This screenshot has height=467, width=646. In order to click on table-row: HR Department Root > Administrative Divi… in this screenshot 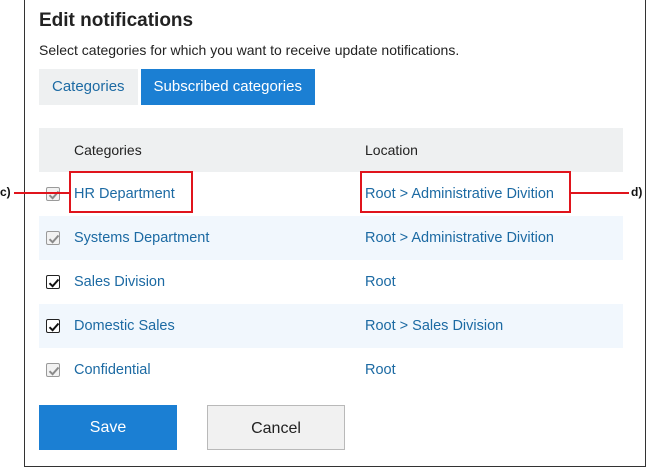, I will do `click(331, 194)`.